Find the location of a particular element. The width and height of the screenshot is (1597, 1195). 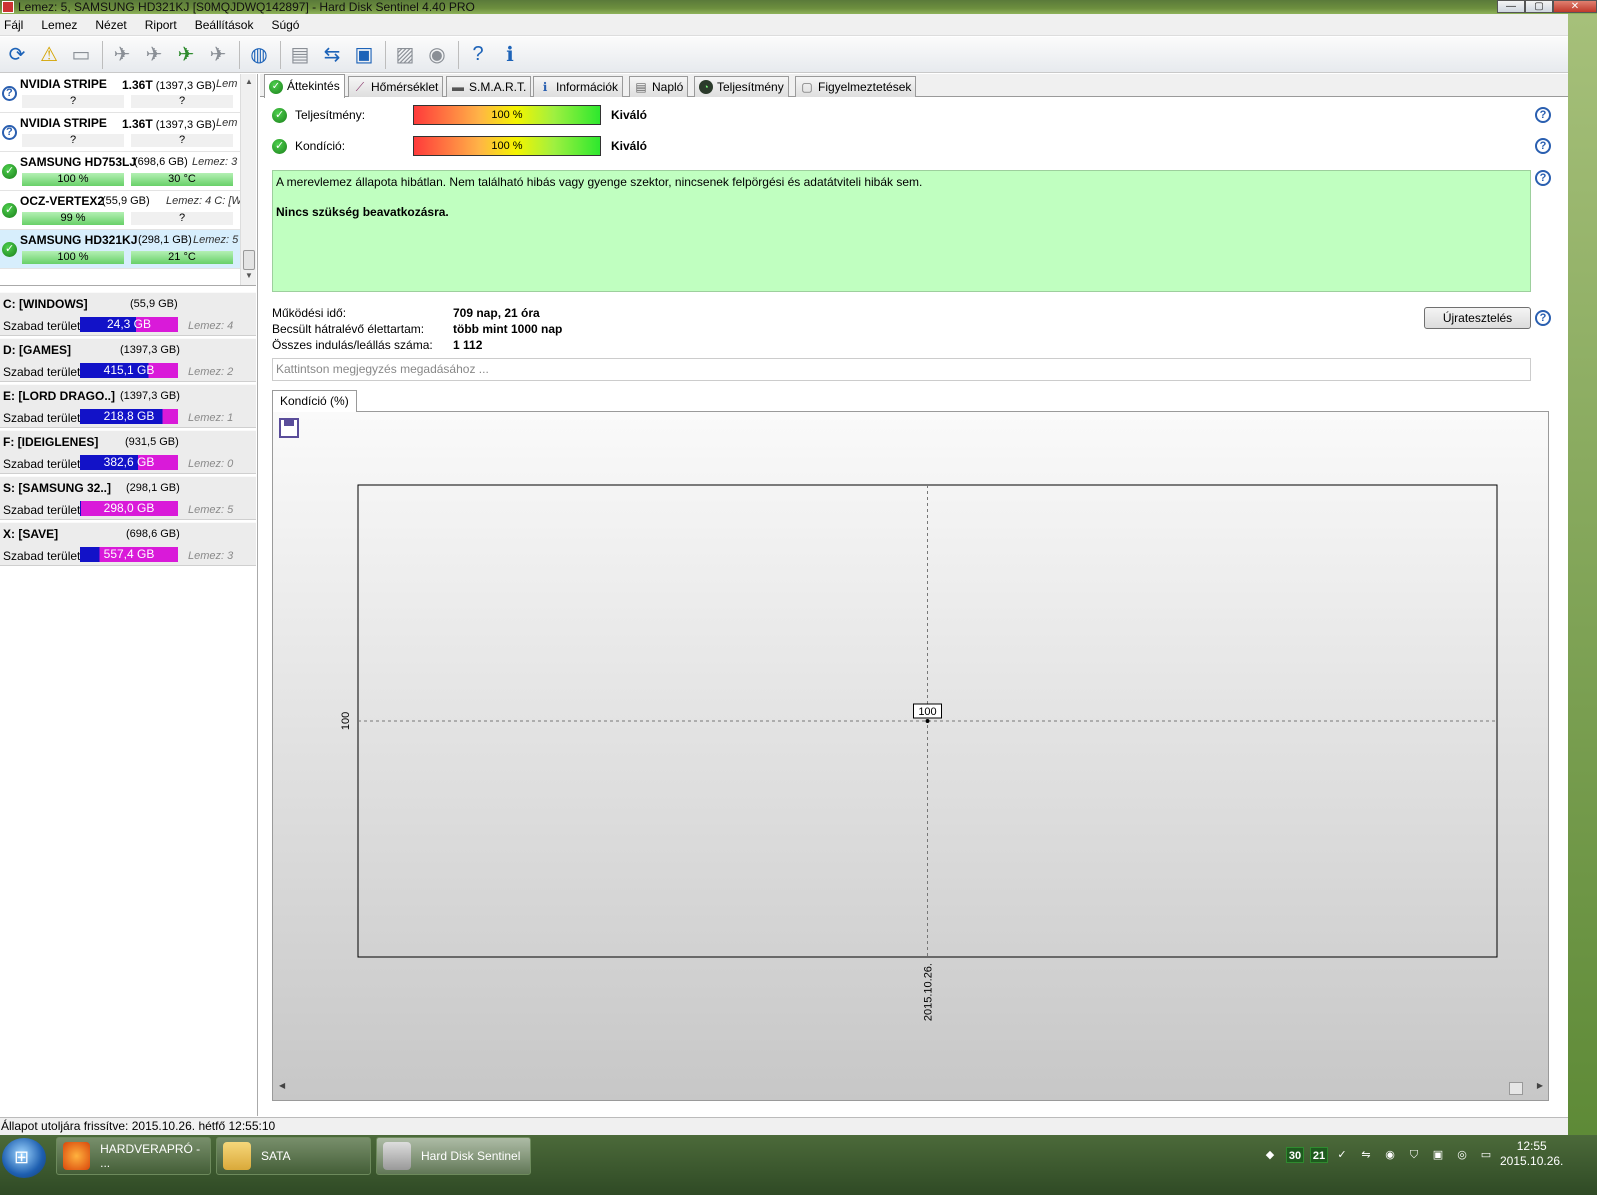

satellite-ok-icon: ✈ is located at coordinates (186, 55).